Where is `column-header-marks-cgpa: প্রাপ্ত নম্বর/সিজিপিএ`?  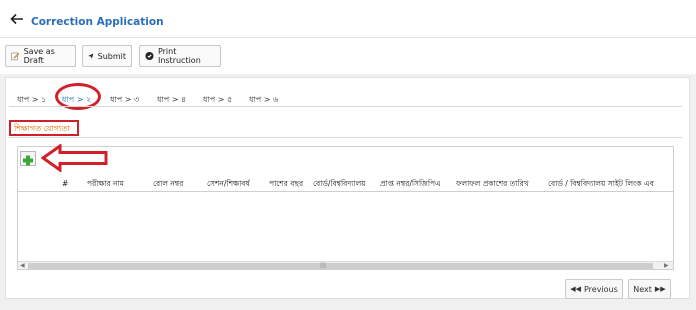 column-header-marks-cgpa: প্রাপ্ত নম্বর/সিজিপিএ is located at coordinates (410, 185).